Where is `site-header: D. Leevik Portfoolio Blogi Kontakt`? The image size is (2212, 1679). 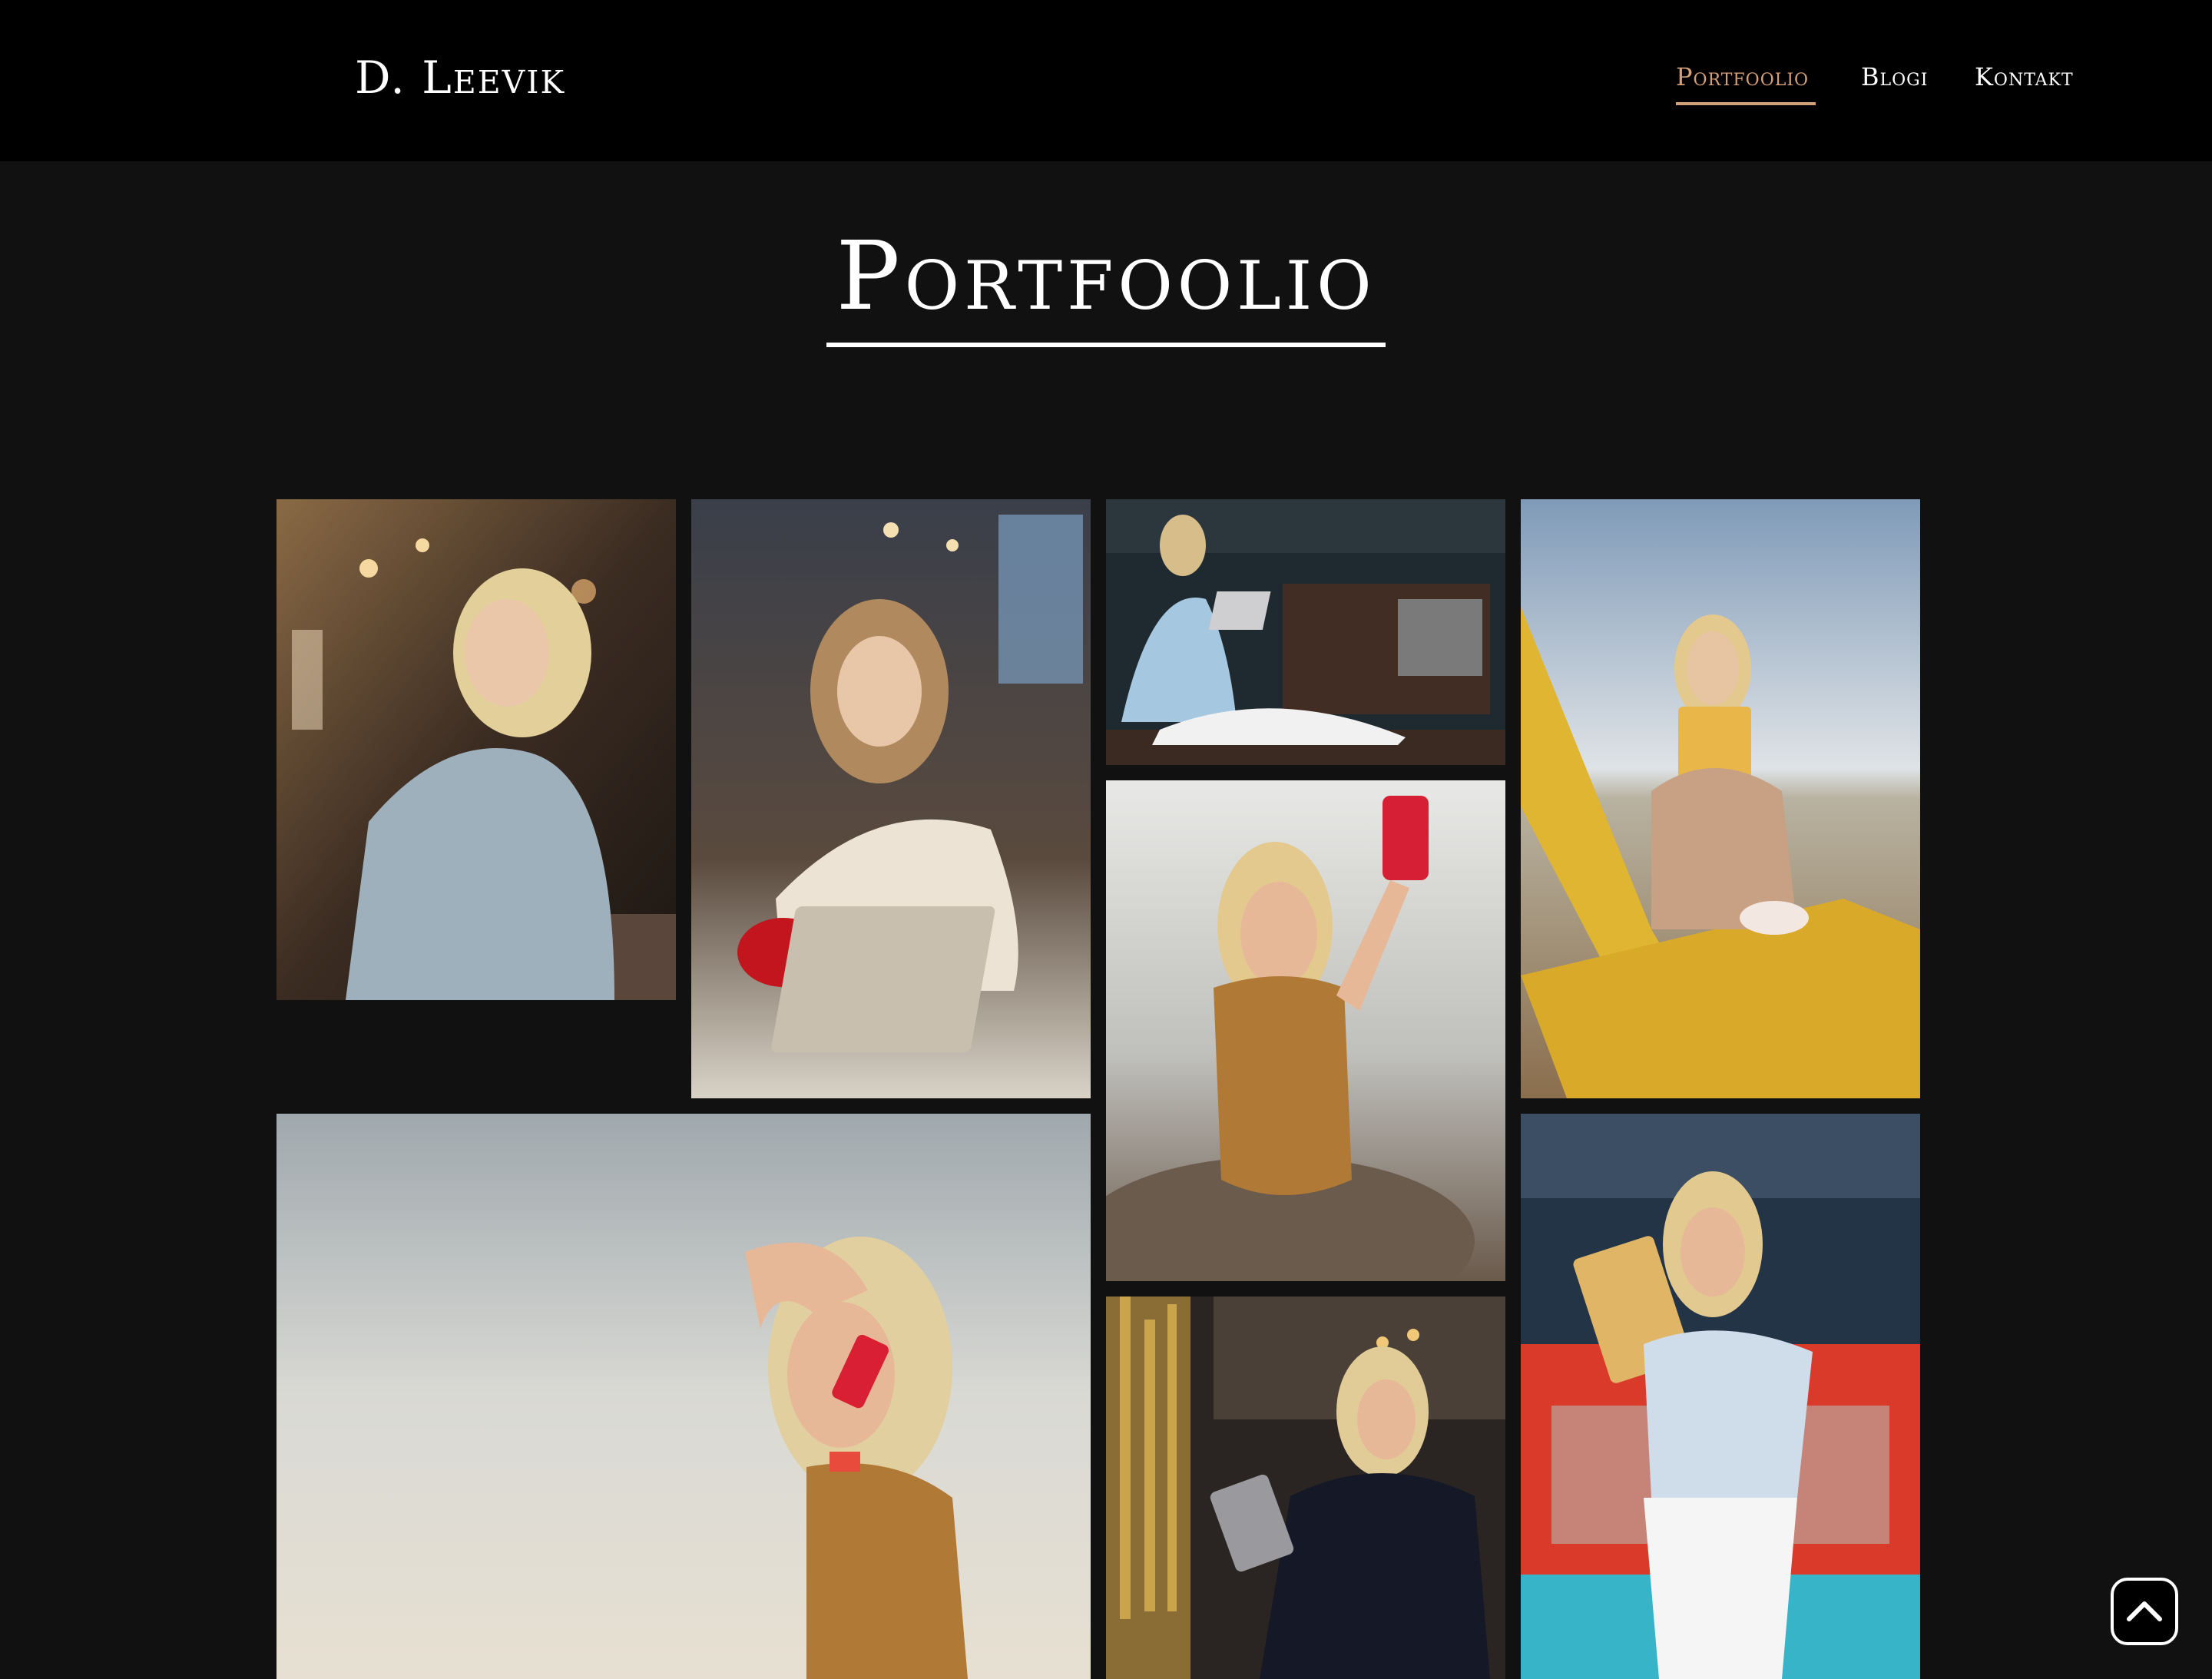 site-header: D. Leevik Portfoolio Blogi Kontakt is located at coordinates (1106, 80).